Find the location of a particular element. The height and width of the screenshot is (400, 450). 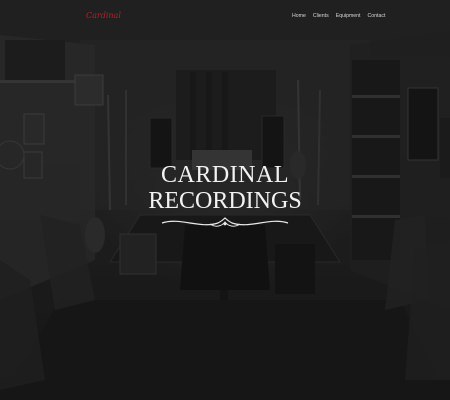

nav-equipment-link: Equipment is located at coordinates (348, 16).